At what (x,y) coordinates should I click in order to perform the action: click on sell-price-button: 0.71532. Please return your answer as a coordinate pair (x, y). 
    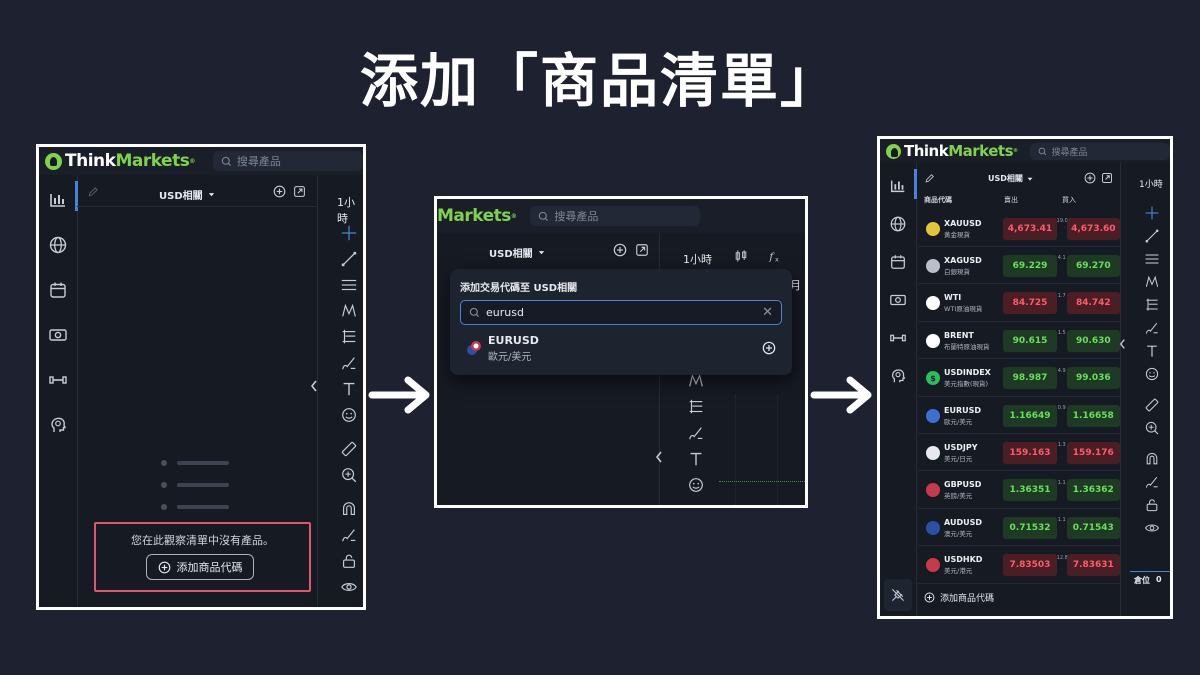
    Looking at the image, I should click on (1030, 527).